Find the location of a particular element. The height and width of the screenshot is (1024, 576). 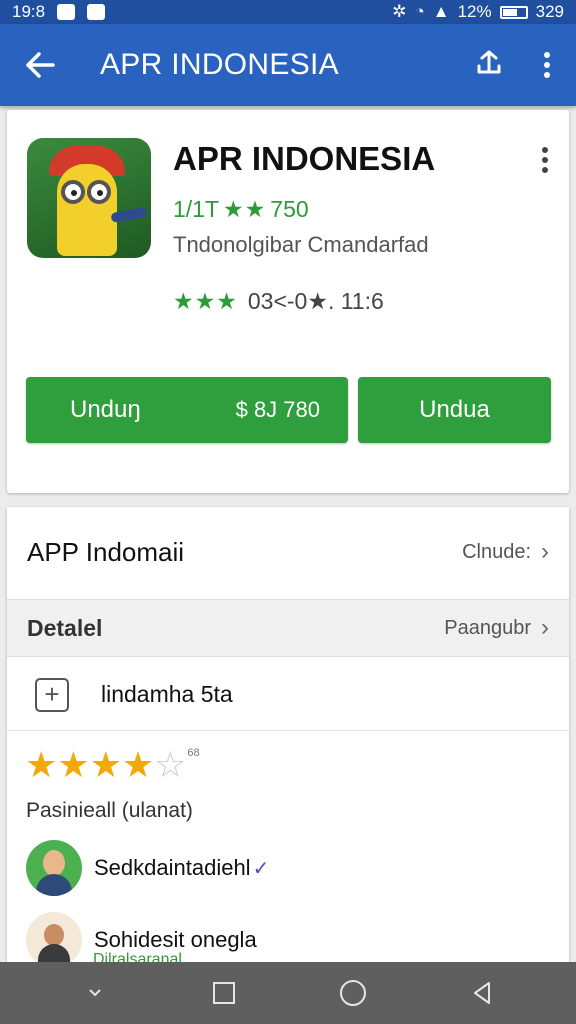

app-bar: APR INDONESIA is located at coordinates (288, 65).